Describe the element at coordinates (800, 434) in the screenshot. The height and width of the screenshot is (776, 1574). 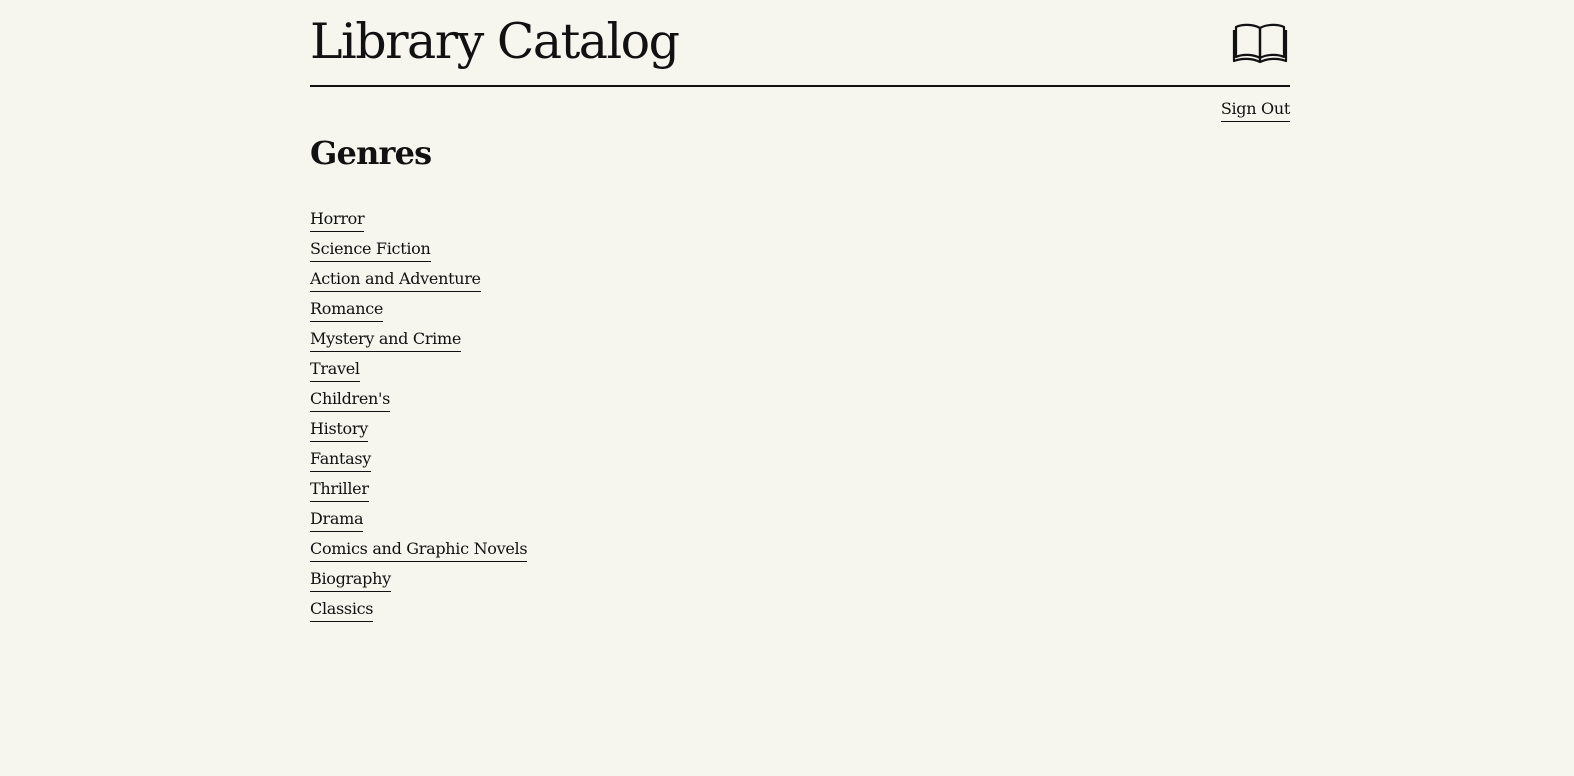
I see `list-item: History` at that location.